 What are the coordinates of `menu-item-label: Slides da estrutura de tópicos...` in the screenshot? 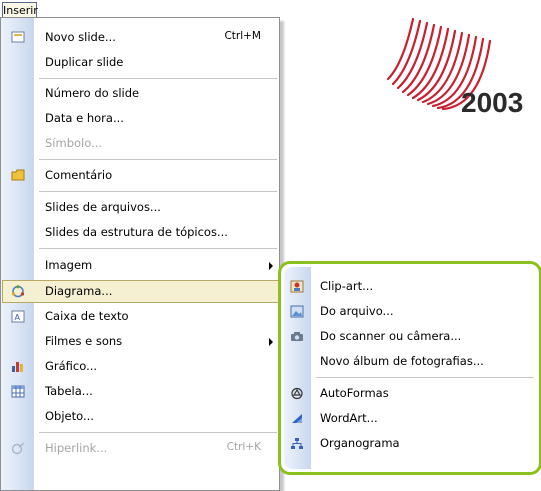 It's located at (136, 232).